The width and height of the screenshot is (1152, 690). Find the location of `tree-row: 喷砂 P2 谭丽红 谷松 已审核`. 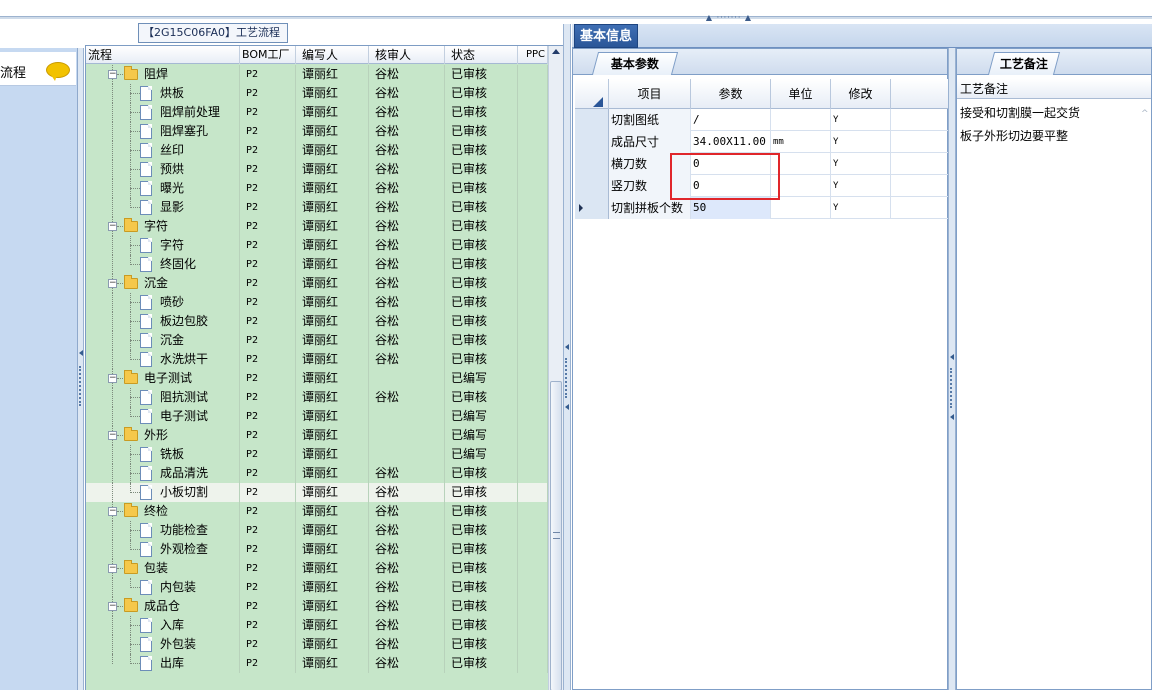

tree-row: 喷砂 P2 谭丽红 谷松 已审核 is located at coordinates (317, 302).